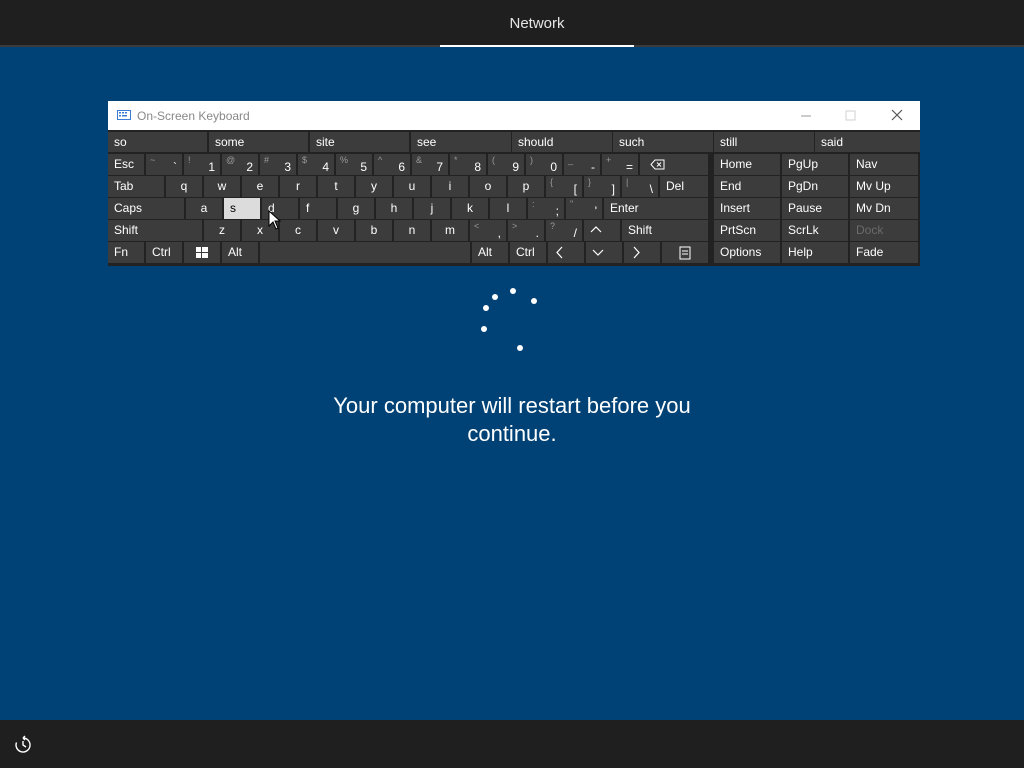 Image resolution: width=1024 pixels, height=768 pixels. What do you see at coordinates (747, 208) in the screenshot?
I see `key-insert: Insert` at bounding box center [747, 208].